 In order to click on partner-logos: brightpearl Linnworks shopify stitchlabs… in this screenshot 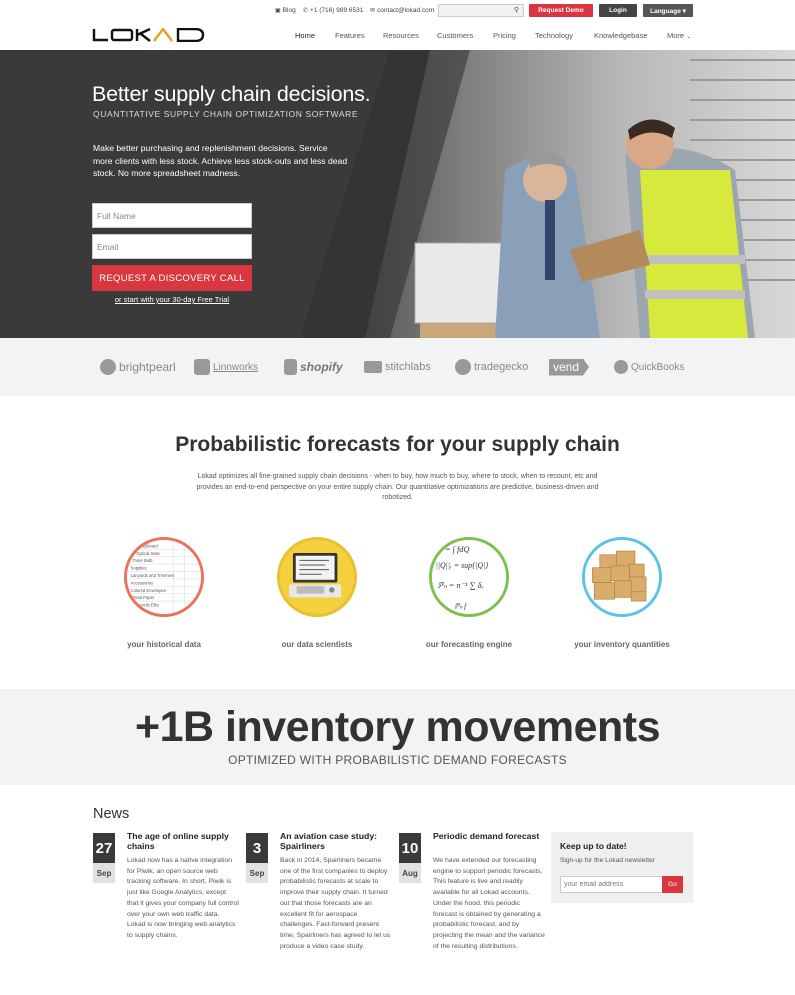, I will do `click(397, 367)`.